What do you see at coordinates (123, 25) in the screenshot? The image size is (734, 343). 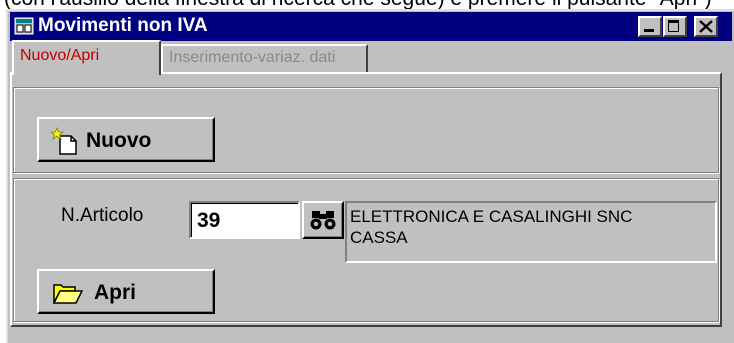 I see `window-title: Movimenti non IVA` at bounding box center [123, 25].